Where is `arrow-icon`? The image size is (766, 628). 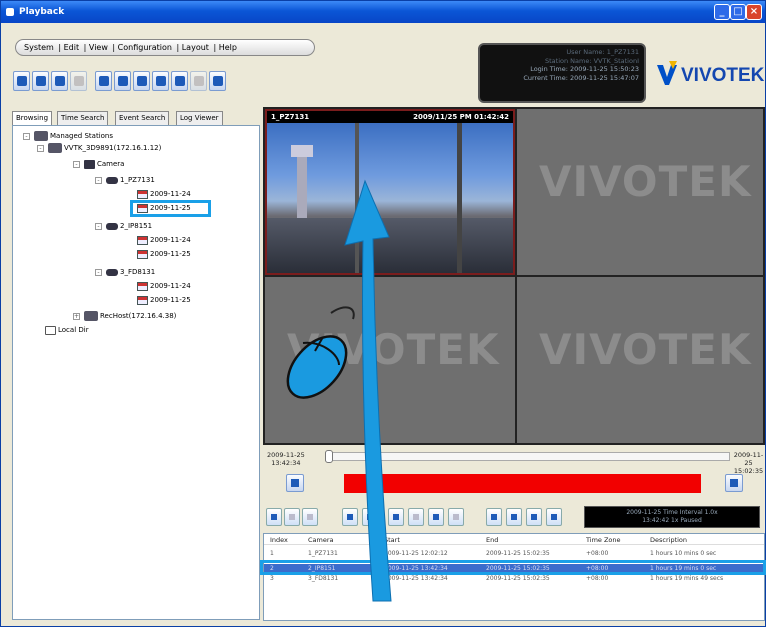
arrow-icon is located at coordinates (368, 390).